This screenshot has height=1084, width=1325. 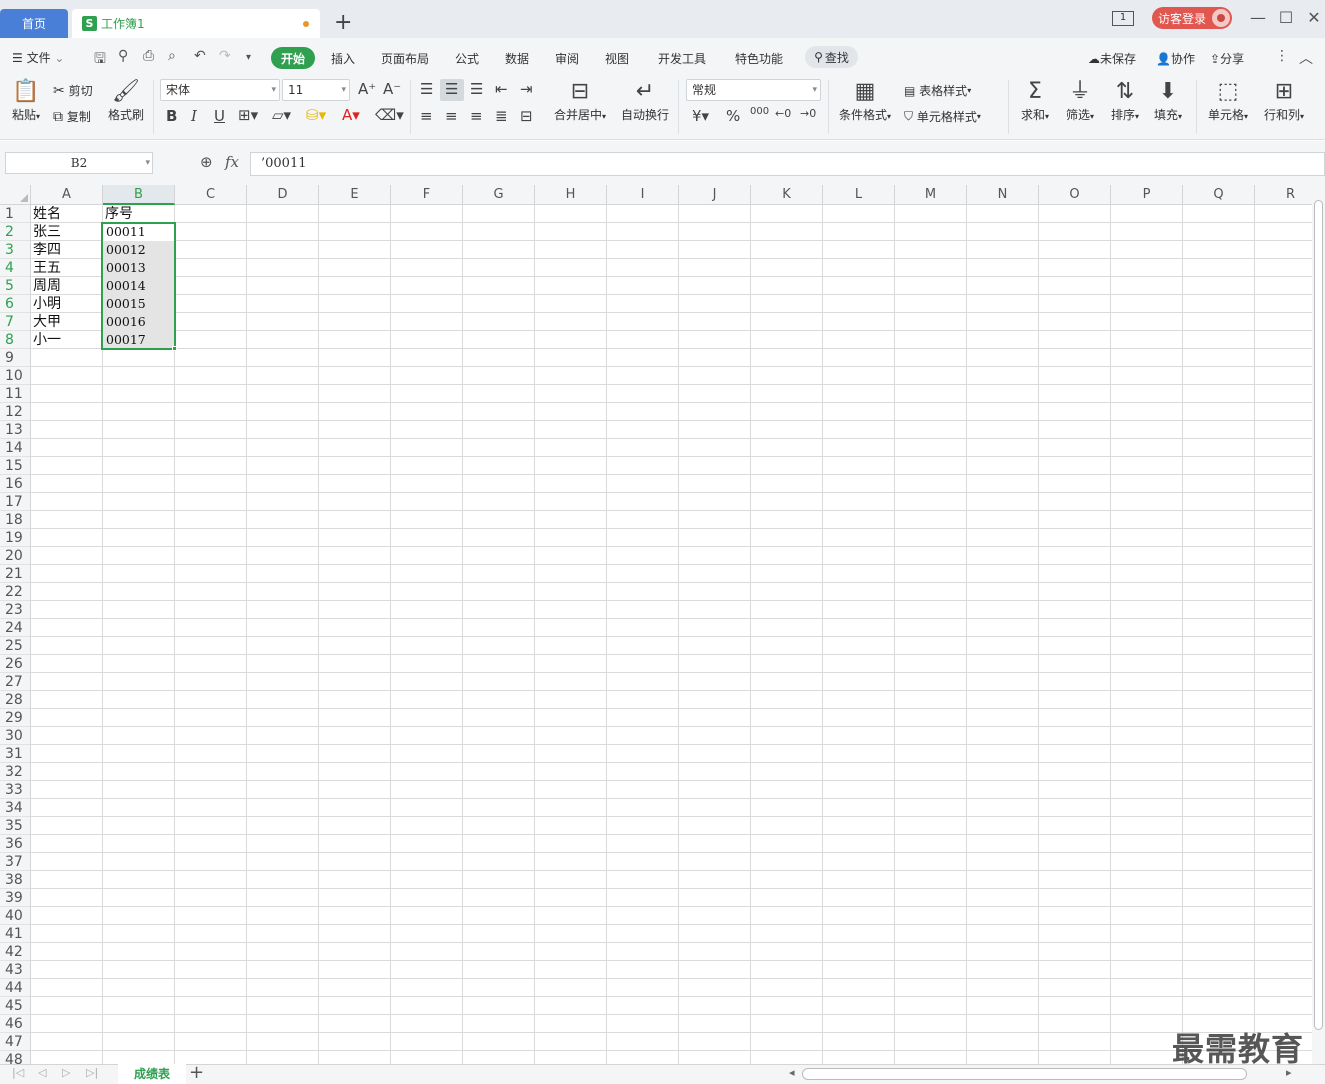 What do you see at coordinates (248, 57) in the screenshot?
I see `quick-access-dropdown-icon: ▾` at bounding box center [248, 57].